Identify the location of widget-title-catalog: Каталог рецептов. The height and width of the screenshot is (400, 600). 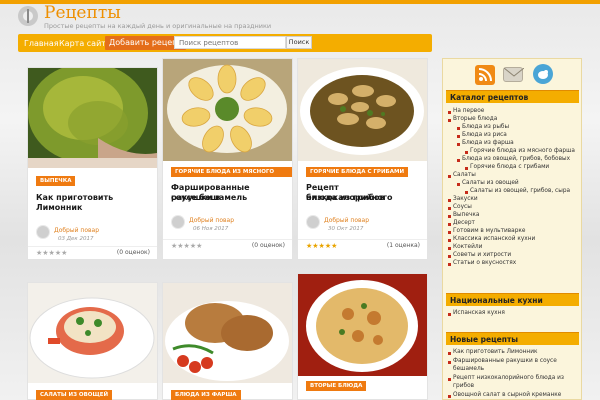
(512, 96).